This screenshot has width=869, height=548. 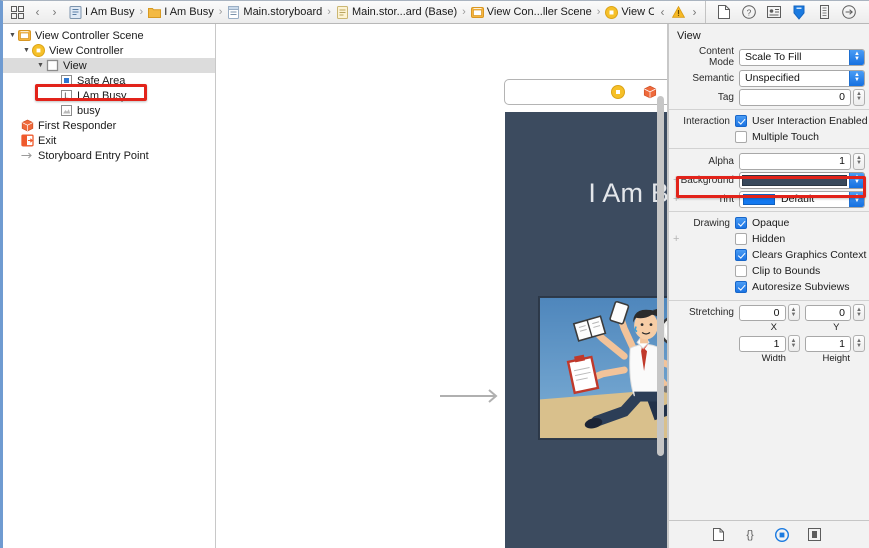 What do you see at coordinates (676, 239) in the screenshot?
I see `add-drawing-variation-icon: +` at bounding box center [676, 239].